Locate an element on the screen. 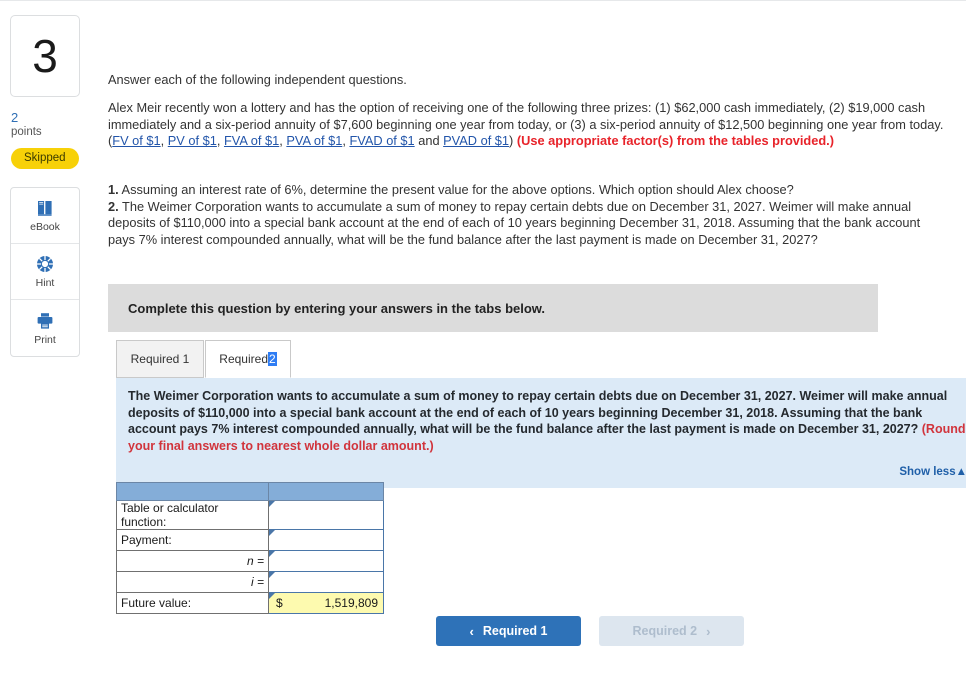  caret-up-icon: ▲ is located at coordinates (960, 472).